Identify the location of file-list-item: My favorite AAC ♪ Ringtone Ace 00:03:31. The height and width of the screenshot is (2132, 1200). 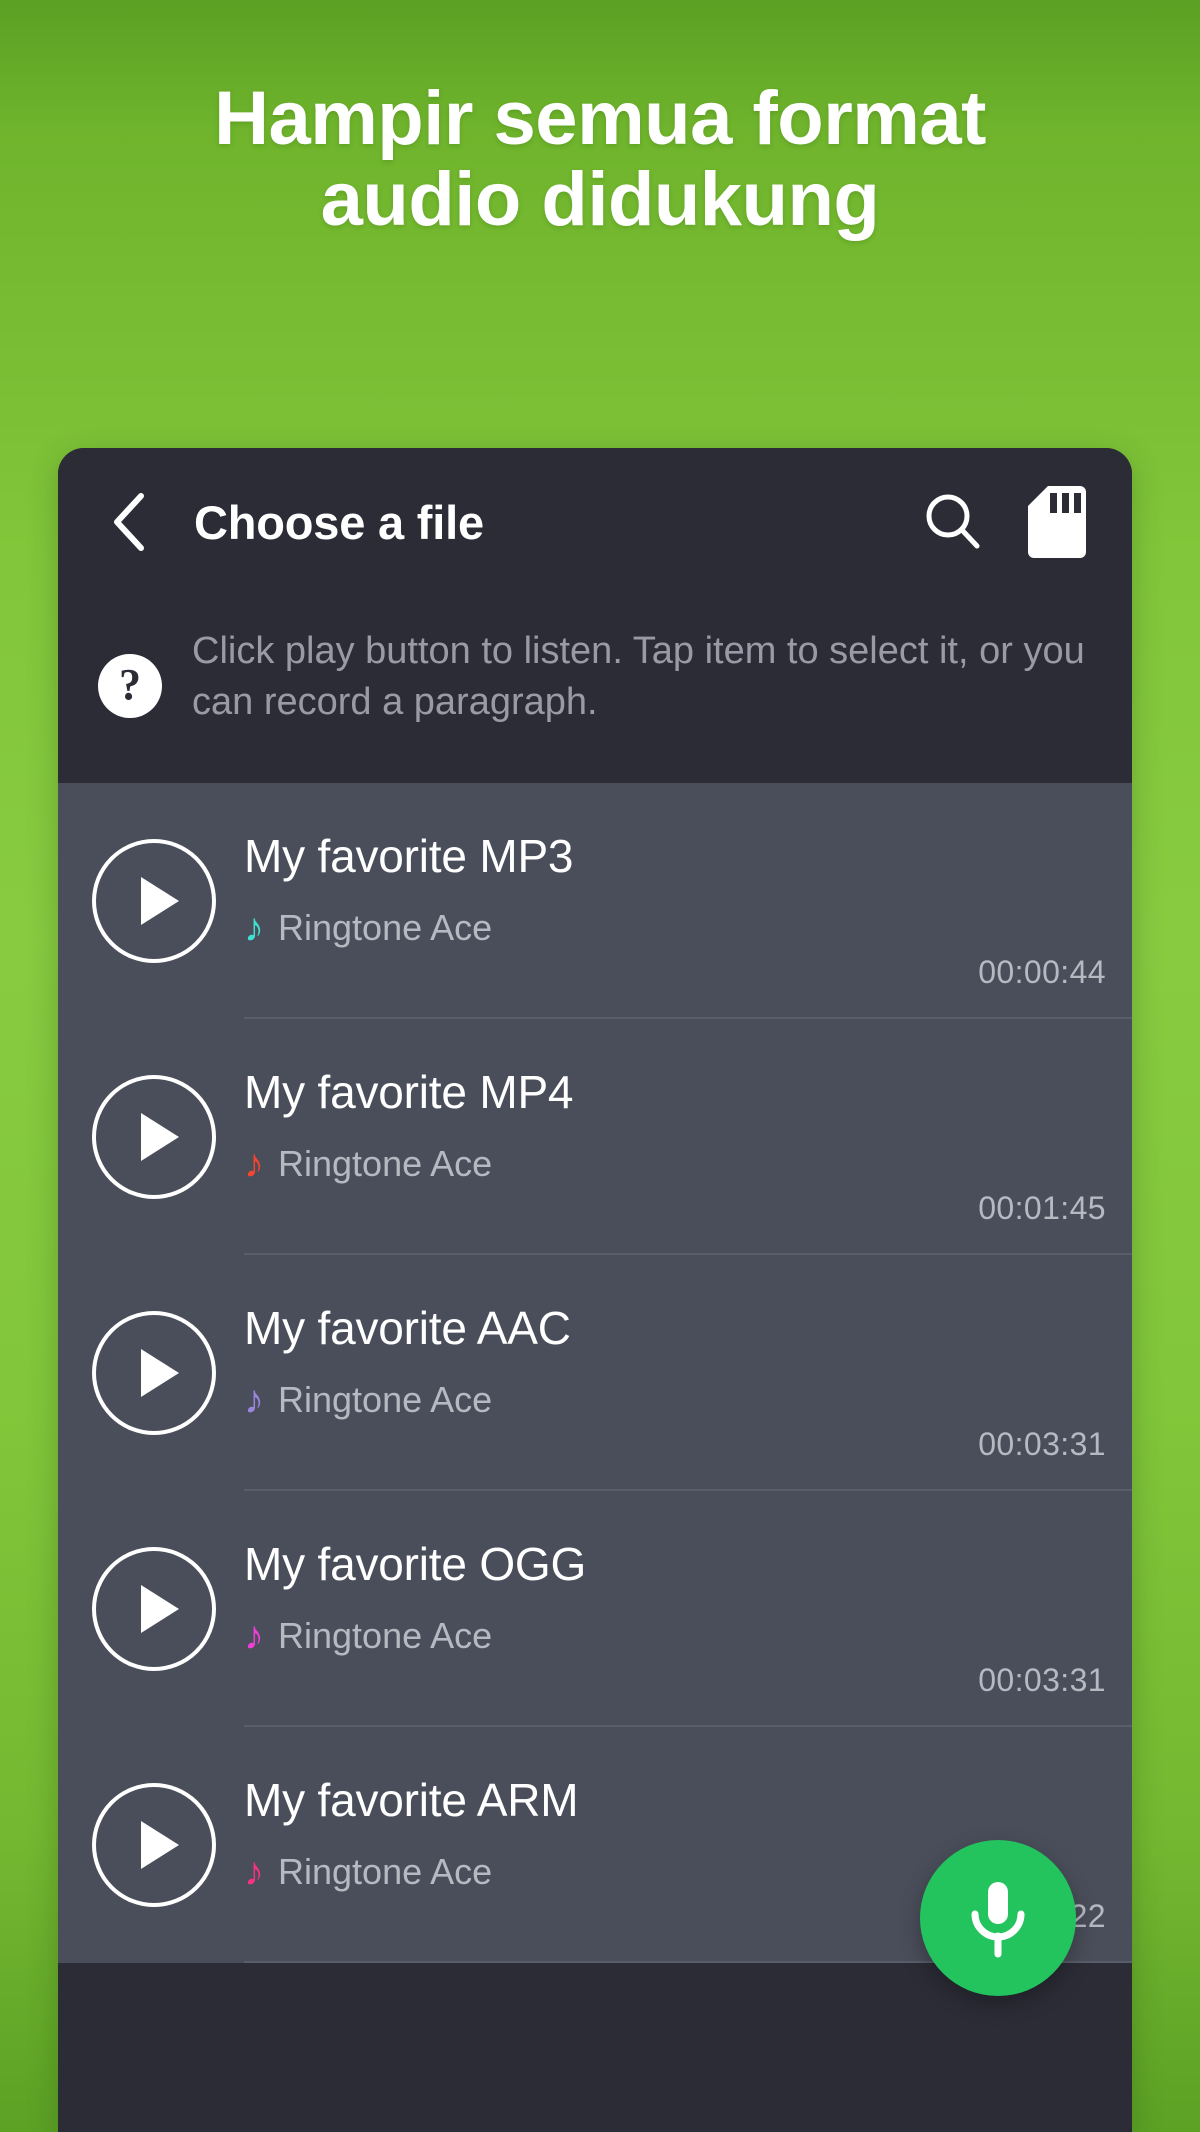
(595, 1373).